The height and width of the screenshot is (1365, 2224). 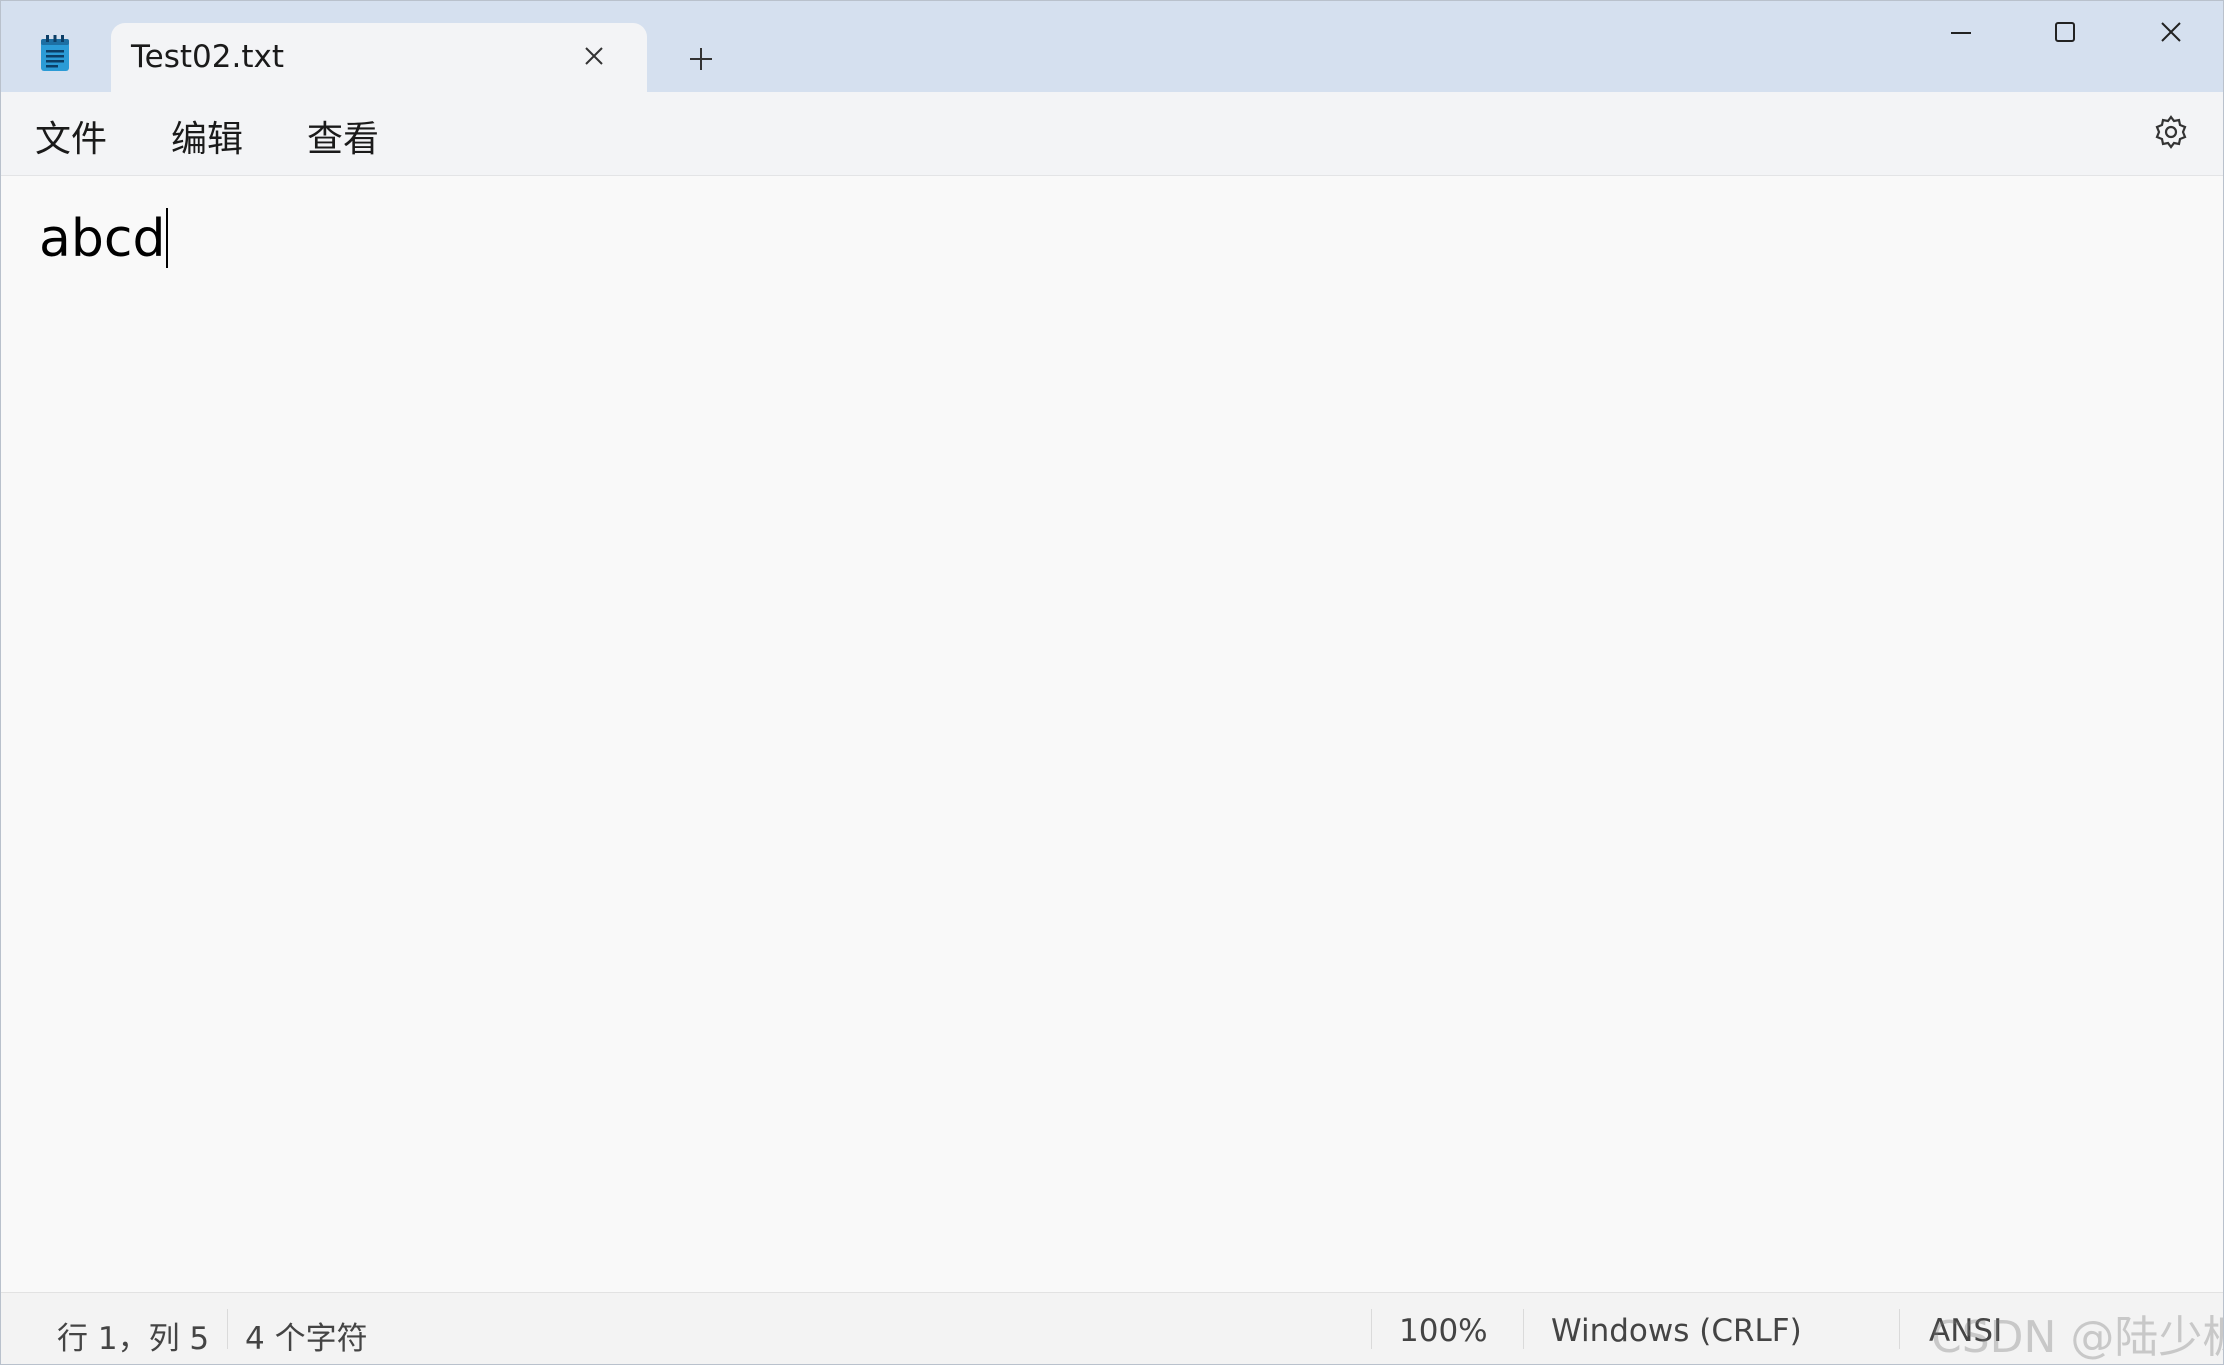 I want to click on minimize-icon, so click(x=1961, y=33).